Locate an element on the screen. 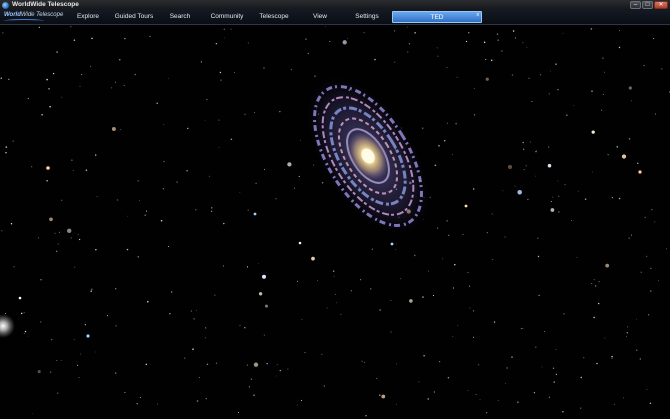  menu-explore: Explore is located at coordinates (88, 17).